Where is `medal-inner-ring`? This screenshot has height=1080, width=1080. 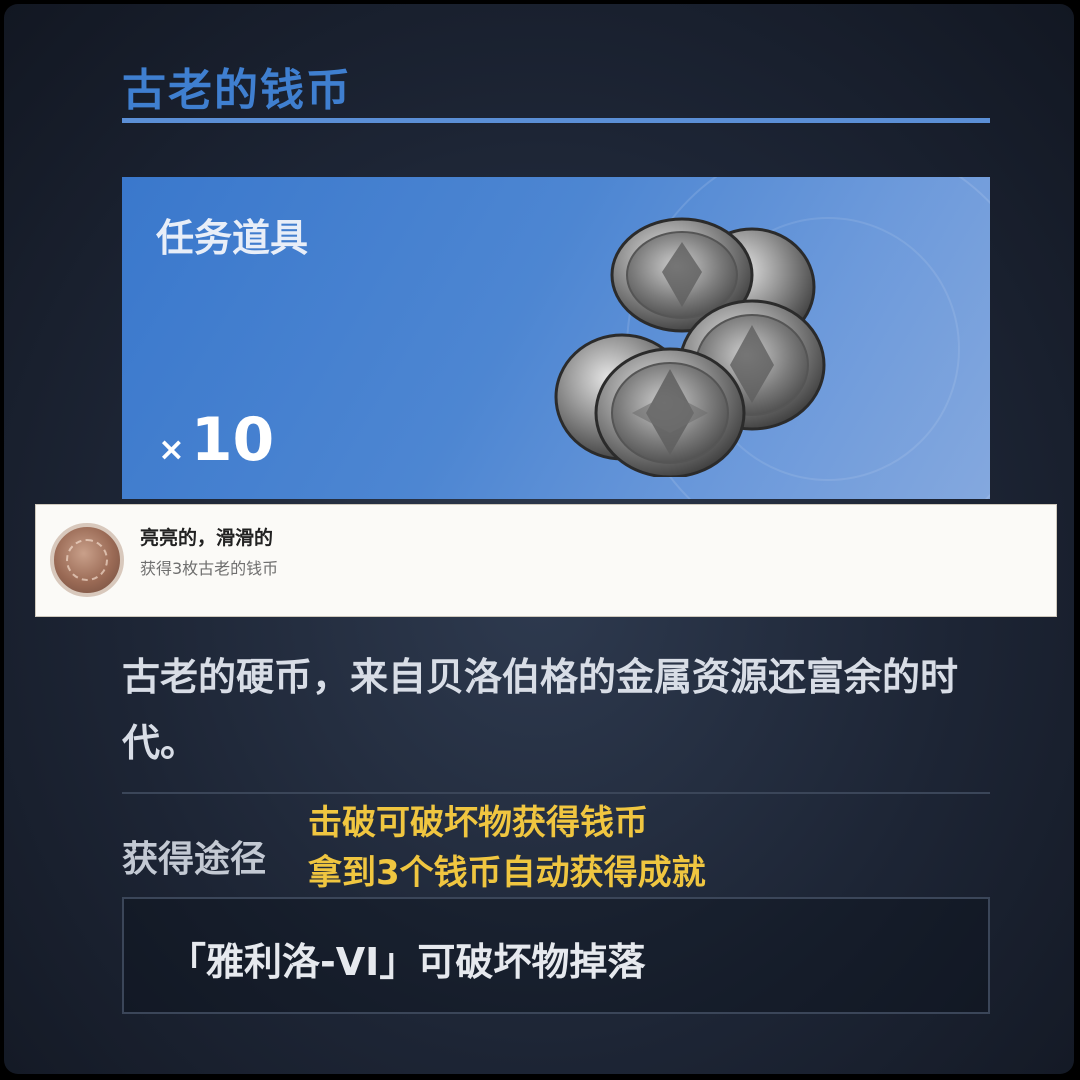 medal-inner-ring is located at coordinates (87, 560).